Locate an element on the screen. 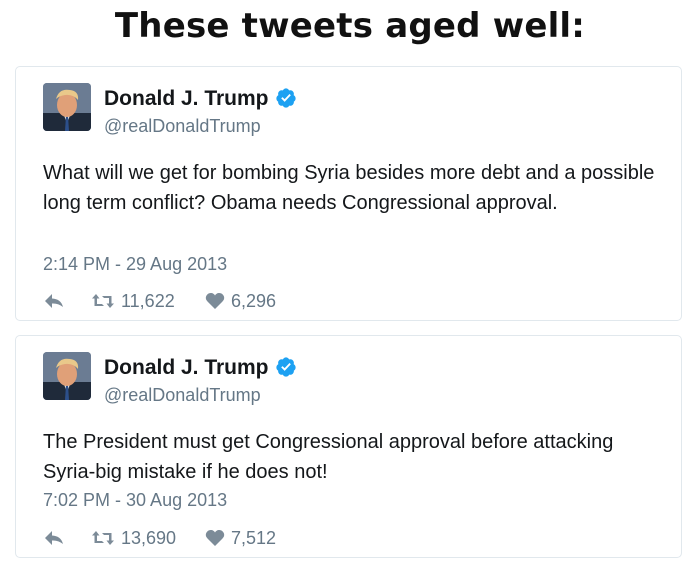  like-count: 6,296 is located at coordinates (254, 300).